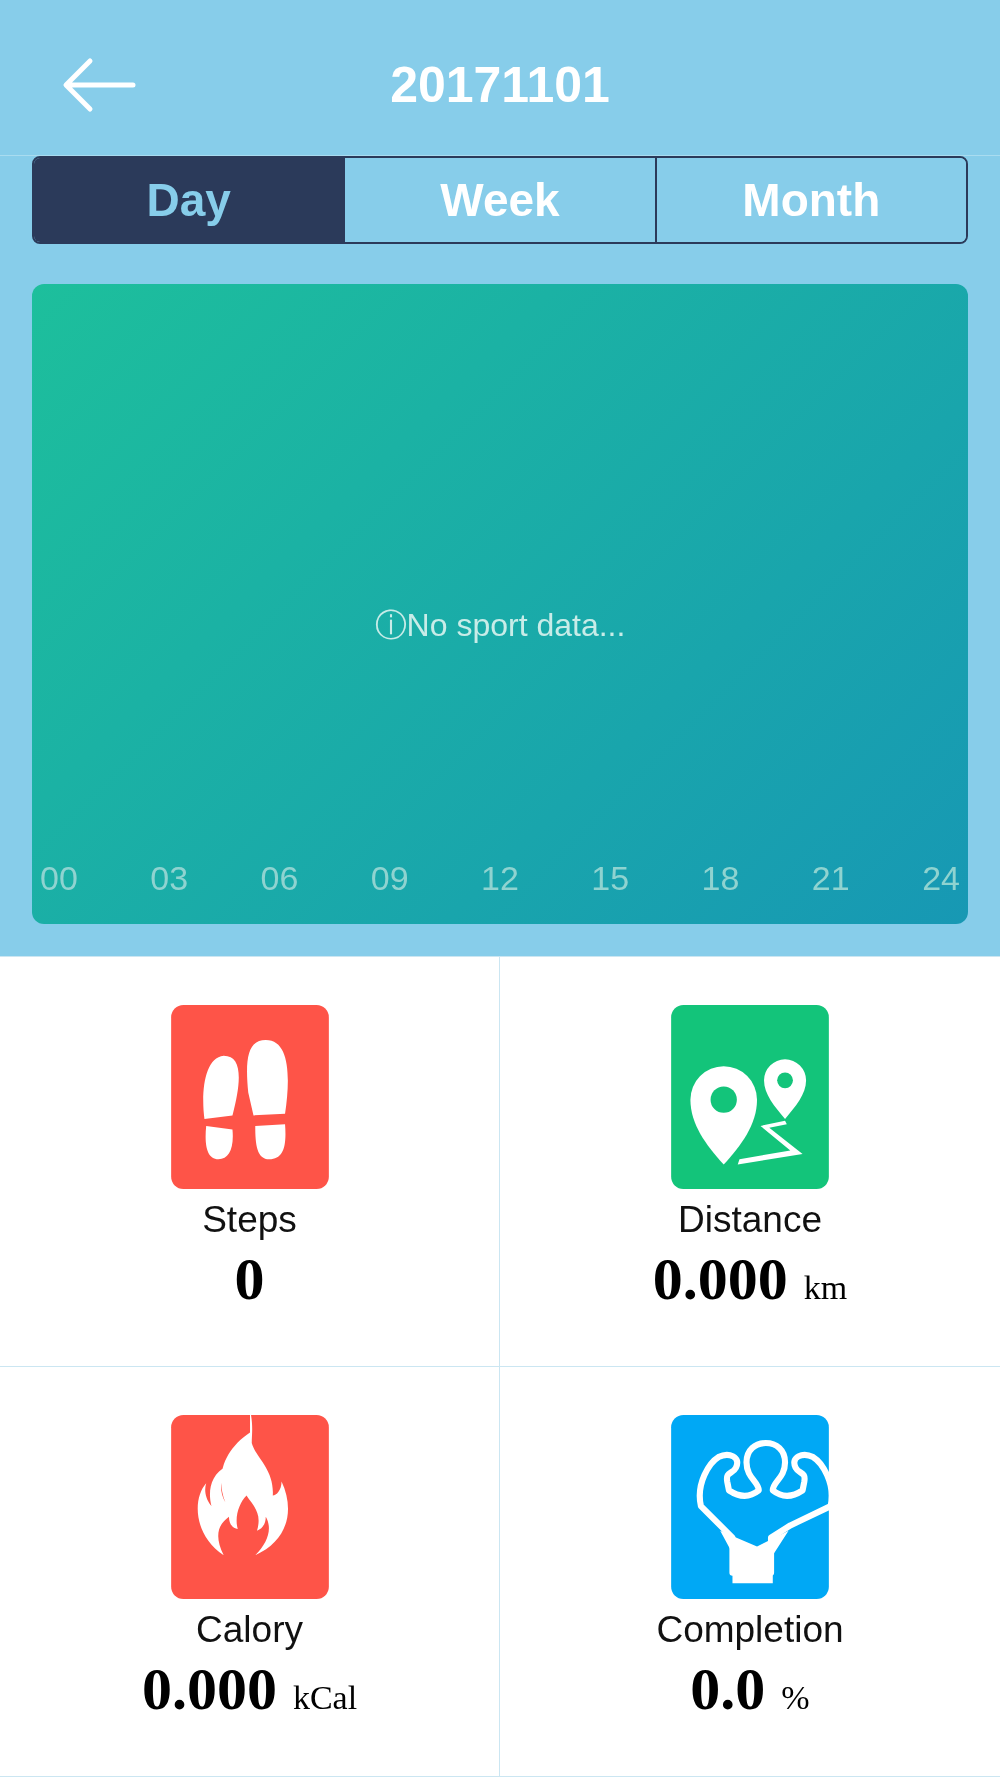  I want to click on axis-label: 06, so click(279, 878).